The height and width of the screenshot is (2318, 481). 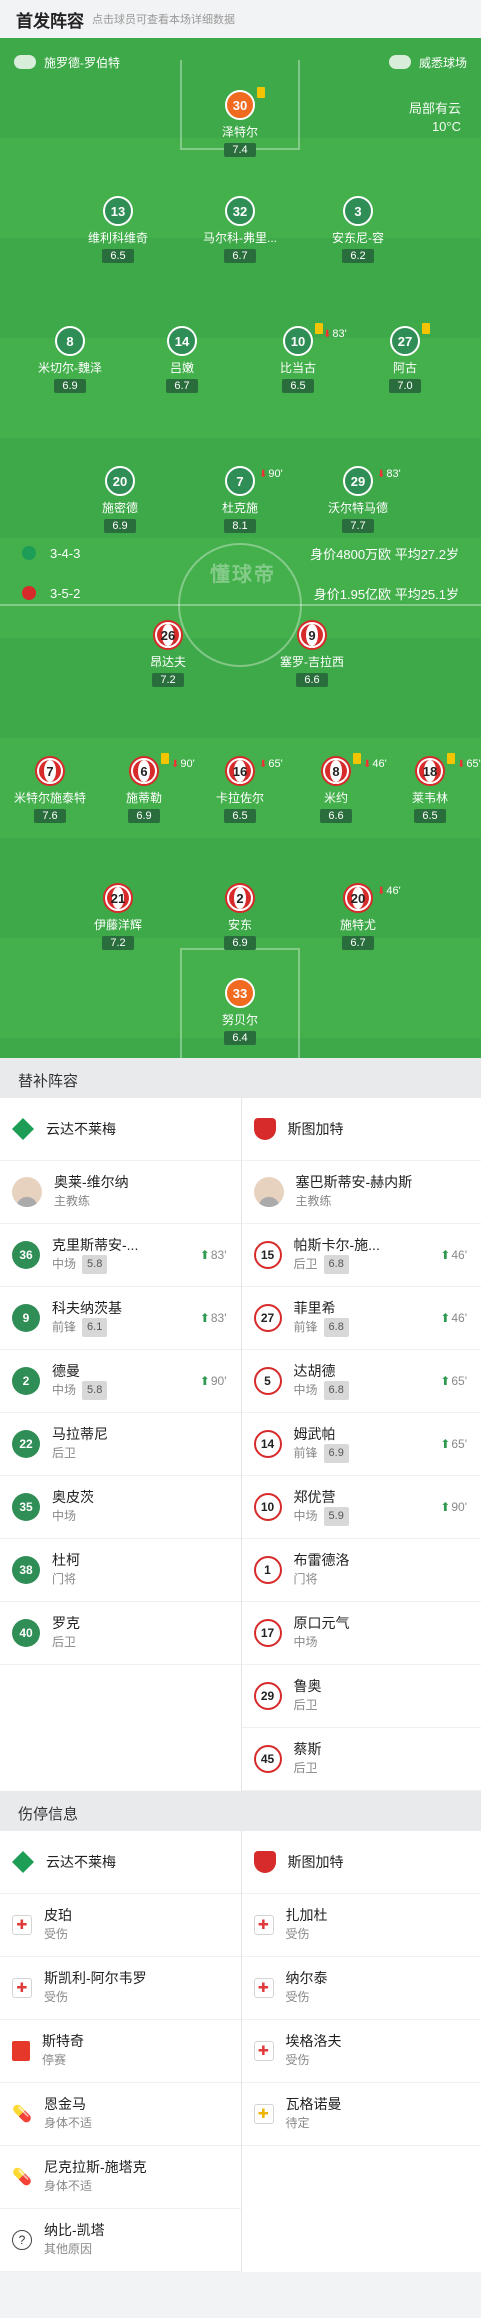 What do you see at coordinates (82, 62) in the screenshot?
I see `home-coach: 施罗德-罗伯特` at bounding box center [82, 62].